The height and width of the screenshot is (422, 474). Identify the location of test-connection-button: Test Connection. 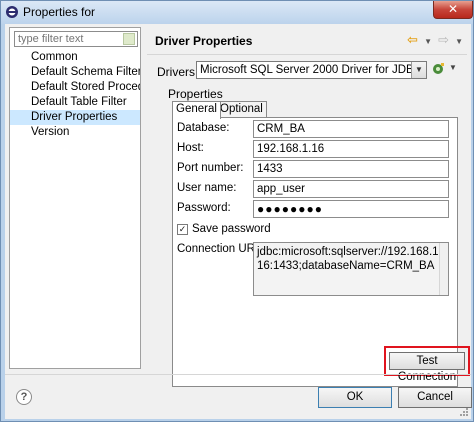
(427, 367).